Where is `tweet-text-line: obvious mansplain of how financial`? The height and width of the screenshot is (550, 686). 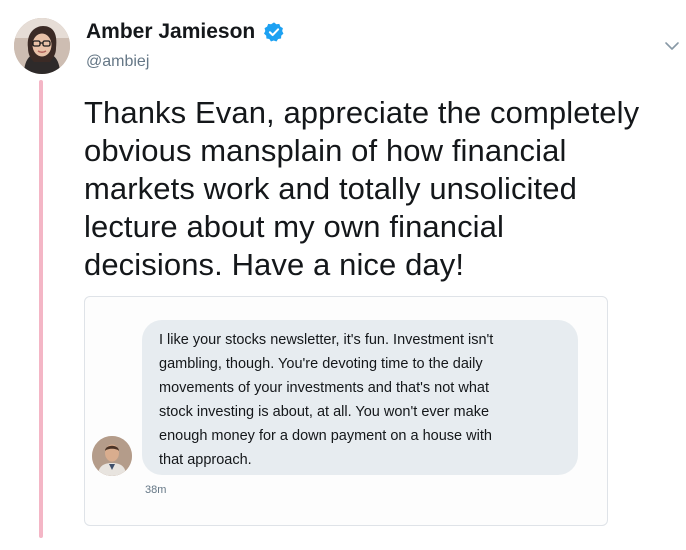 tweet-text-line: obvious mansplain of how financial is located at coordinates (325, 150).